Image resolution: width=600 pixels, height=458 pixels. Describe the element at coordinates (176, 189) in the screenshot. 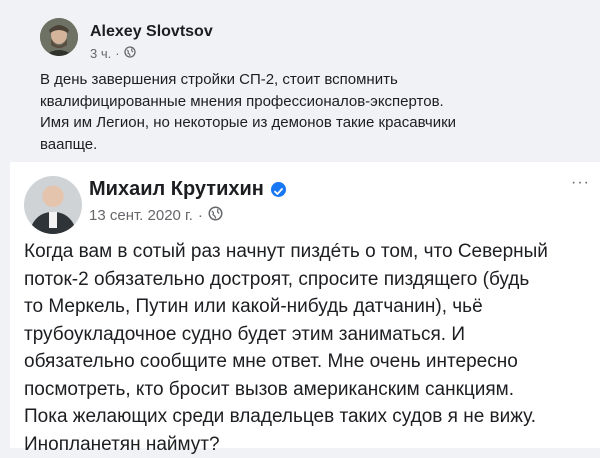

I see `author-name: Михаил Крутихин` at that location.